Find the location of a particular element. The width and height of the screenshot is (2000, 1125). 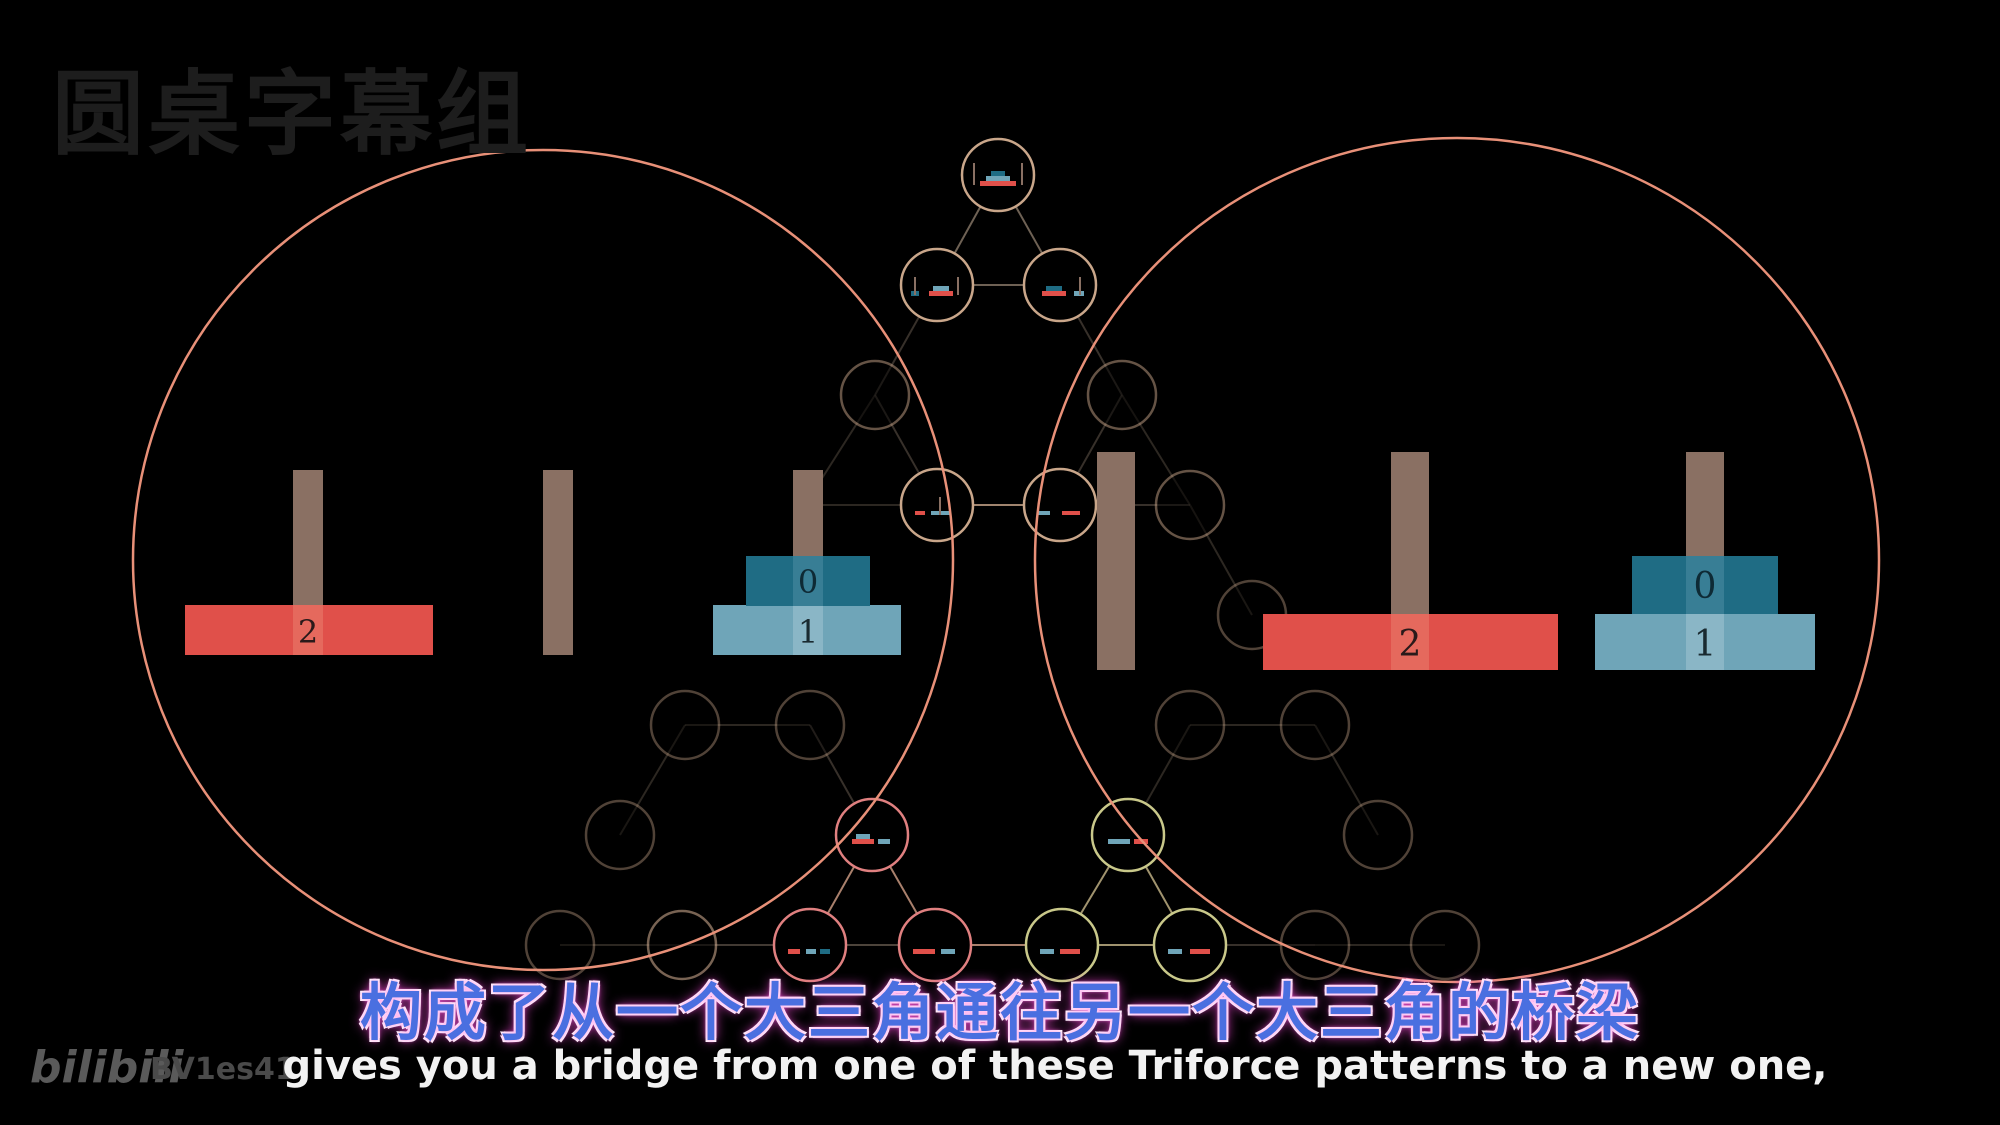

subtitle-group-watermark: 圆桌字幕组 is located at coordinates (292, 114).